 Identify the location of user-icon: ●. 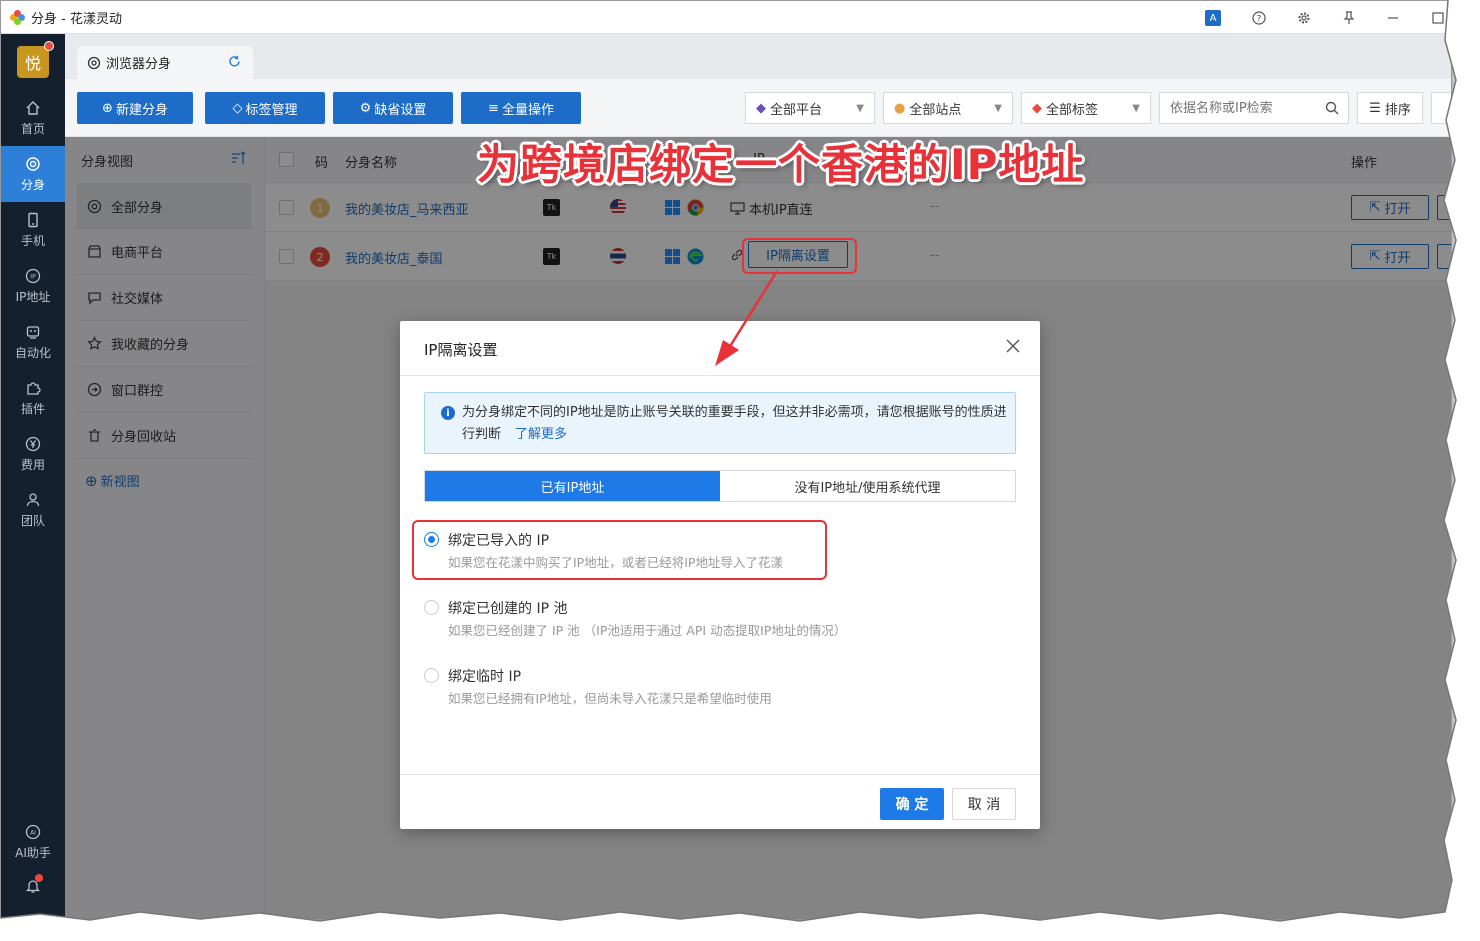
(900, 108).